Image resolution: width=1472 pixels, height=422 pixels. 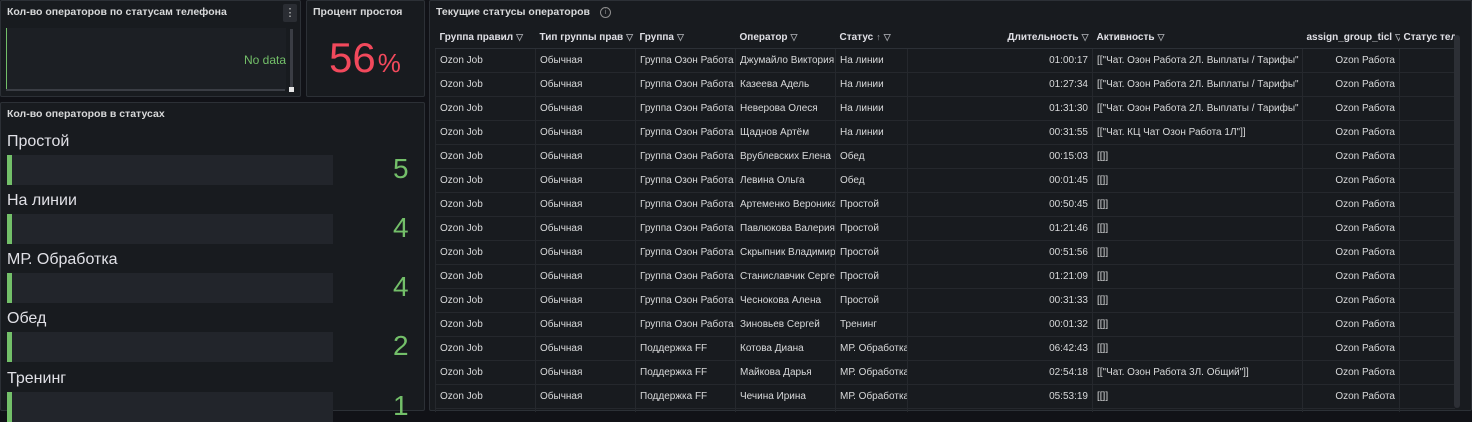 I want to click on column-header-group-type: Тип группы прав ▽, so click(x=585, y=37).